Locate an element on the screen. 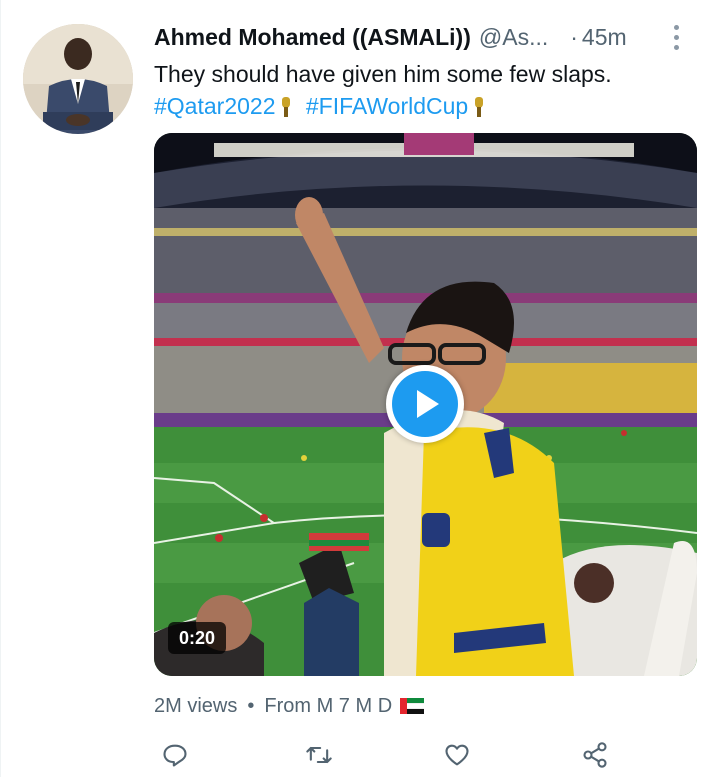 This screenshot has width=720, height=777. tweet-actions is located at coordinates (389, 755).